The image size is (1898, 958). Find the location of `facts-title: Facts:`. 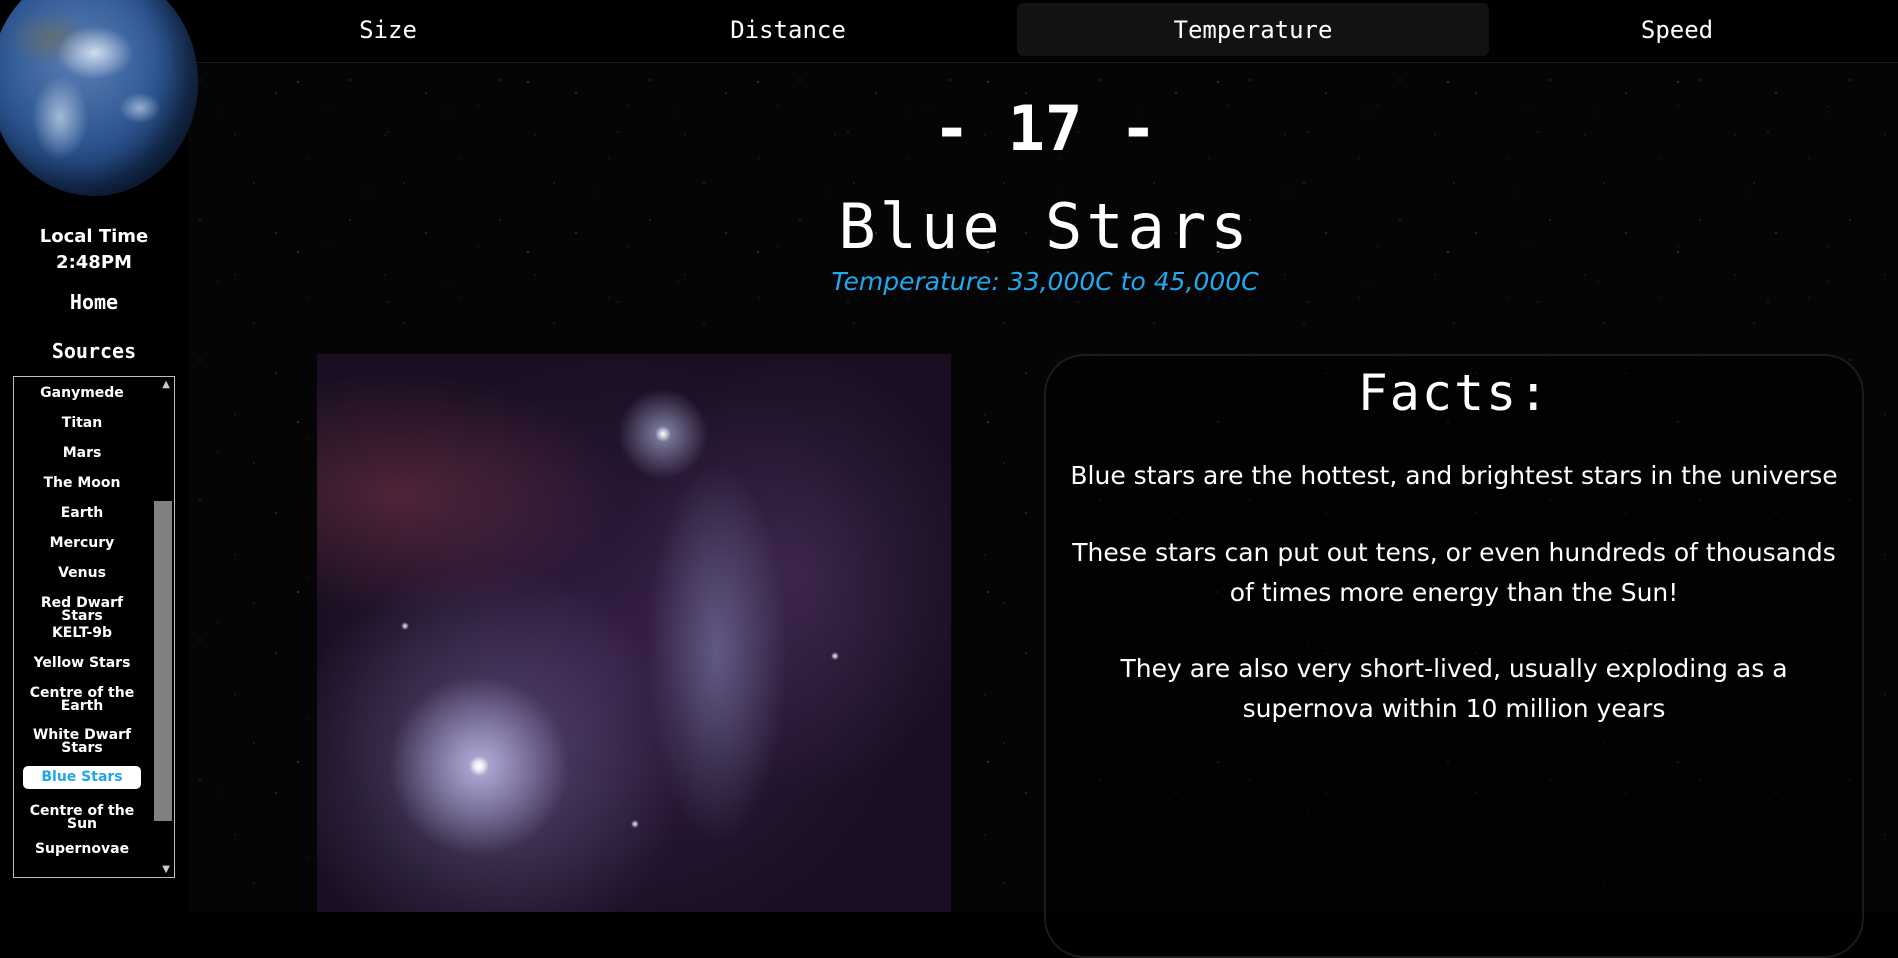

facts-title: Facts: is located at coordinates (1454, 393).